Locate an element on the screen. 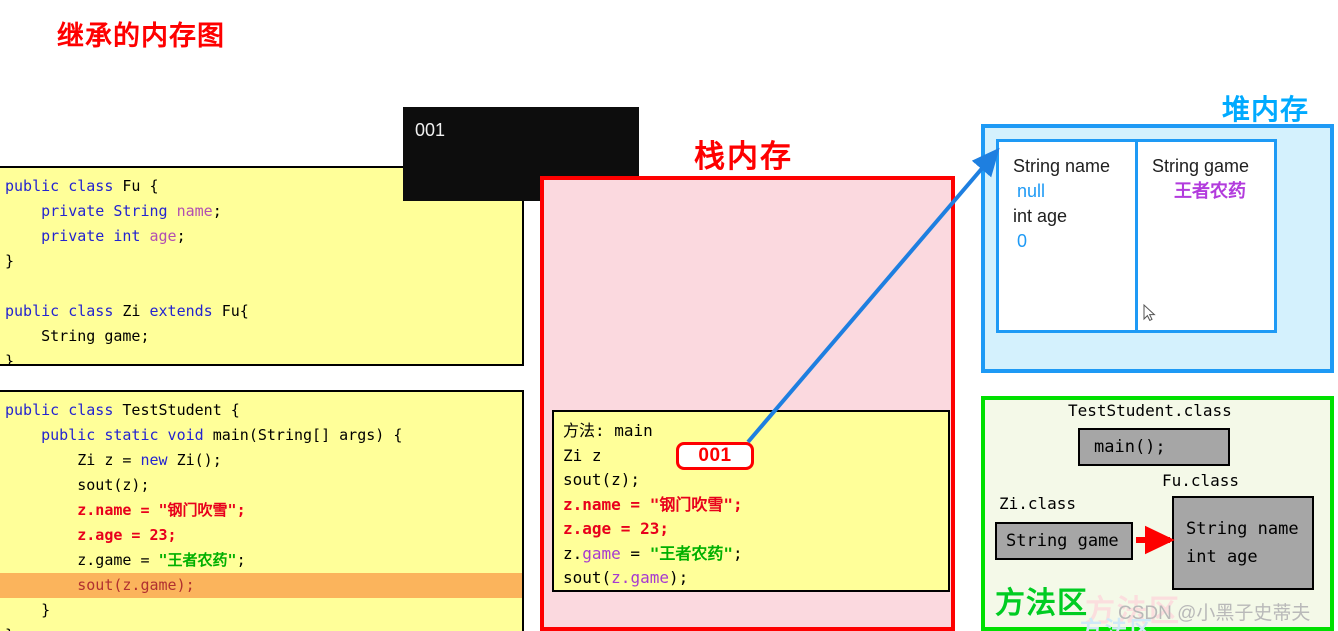 This screenshot has height=631, width=1338. heap-field-game: String game is located at coordinates (1201, 166).